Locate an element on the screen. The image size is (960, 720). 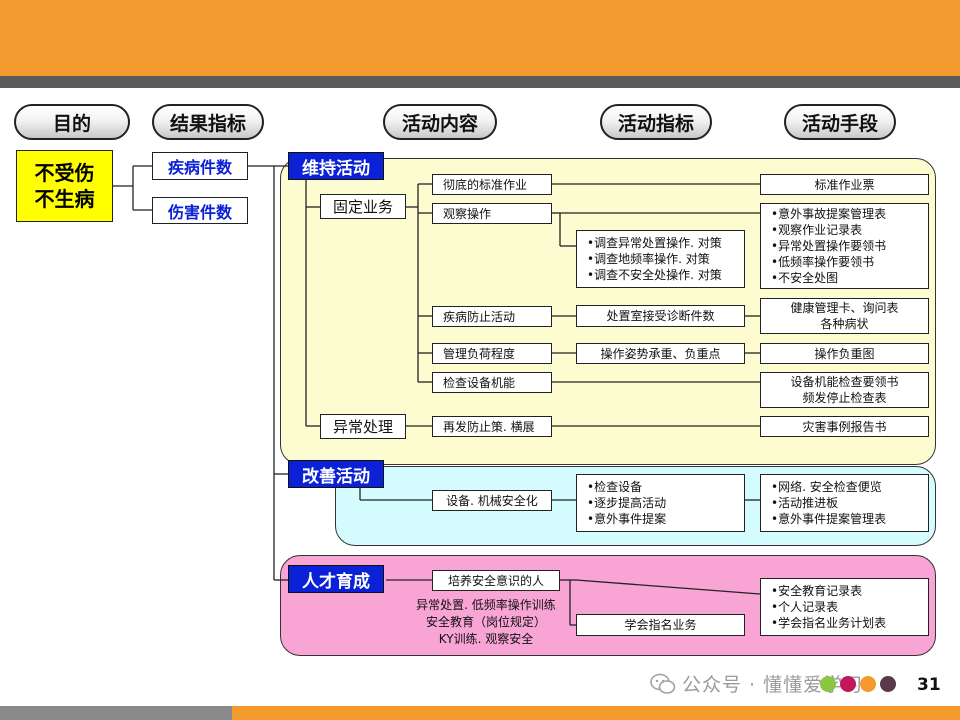
means-load-chart: 操作负重图 is located at coordinates (844, 353).